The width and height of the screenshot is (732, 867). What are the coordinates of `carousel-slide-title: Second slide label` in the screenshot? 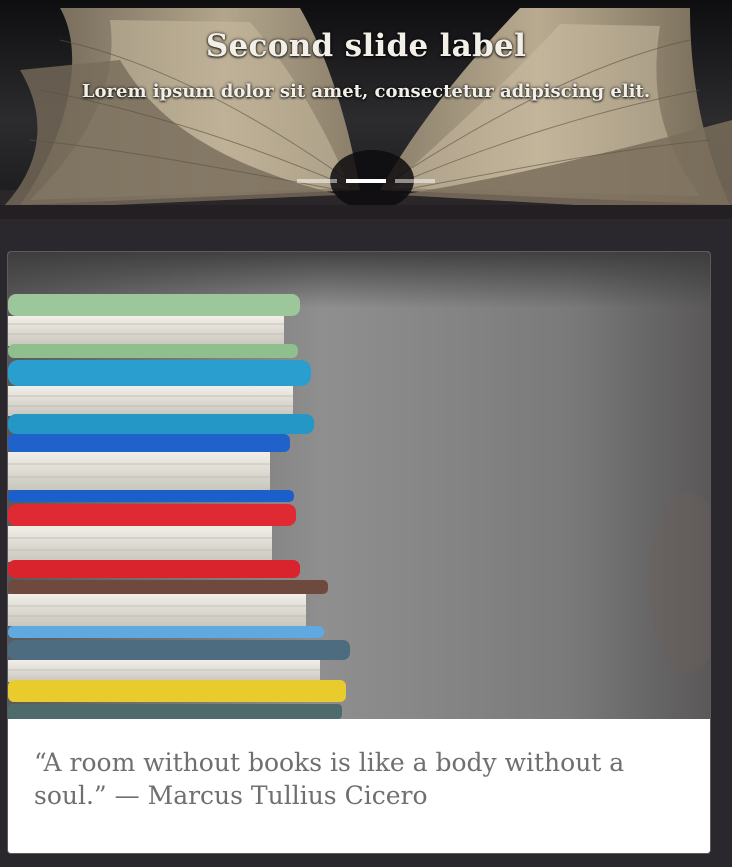 It's located at (366, 46).